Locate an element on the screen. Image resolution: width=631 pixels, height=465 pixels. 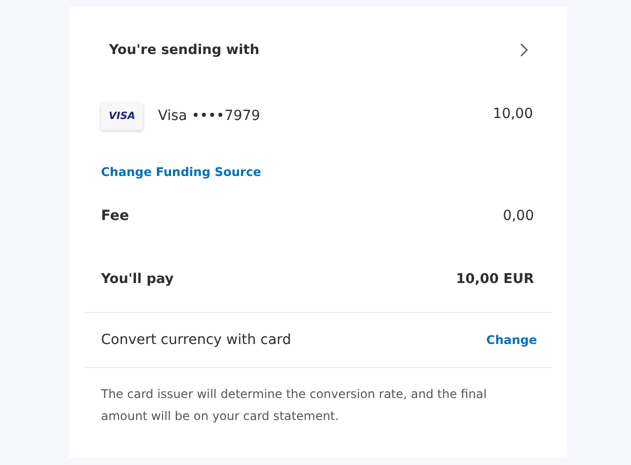
total-label: You'll pay is located at coordinates (137, 279).